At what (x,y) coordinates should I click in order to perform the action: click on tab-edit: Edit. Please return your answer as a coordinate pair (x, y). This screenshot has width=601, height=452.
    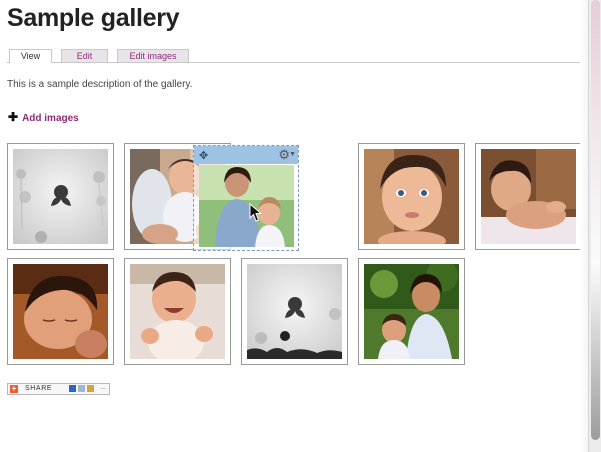
    Looking at the image, I should click on (84, 55).